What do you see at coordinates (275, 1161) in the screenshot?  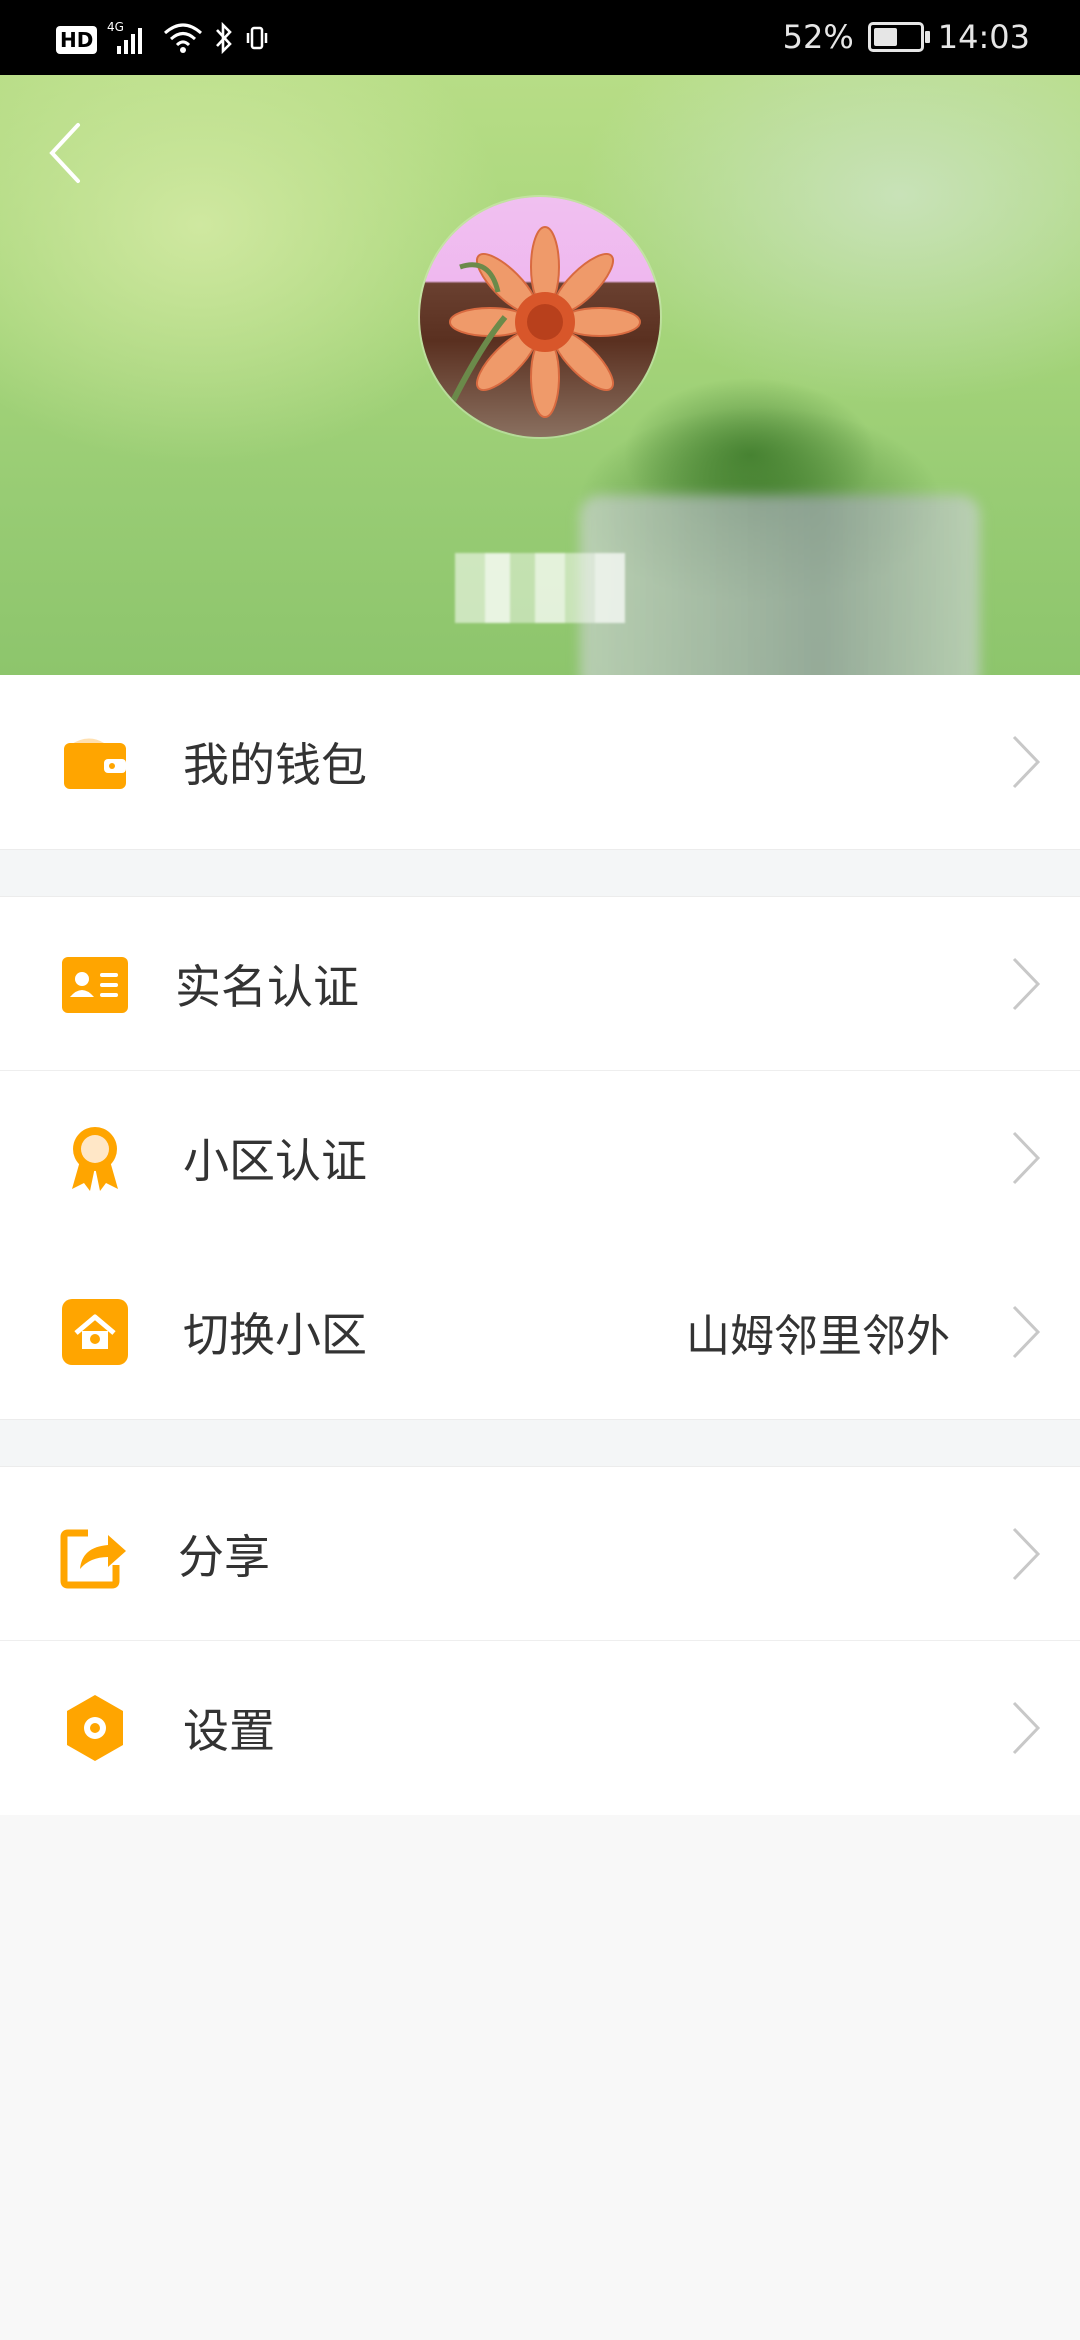 I see `menu-item-label: 小区认证` at bounding box center [275, 1161].